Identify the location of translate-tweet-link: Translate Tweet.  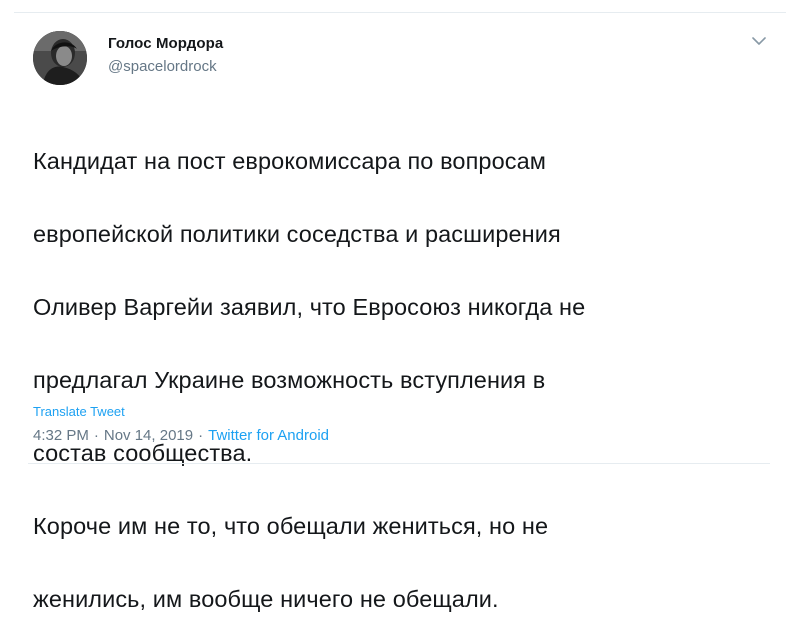
(79, 412).